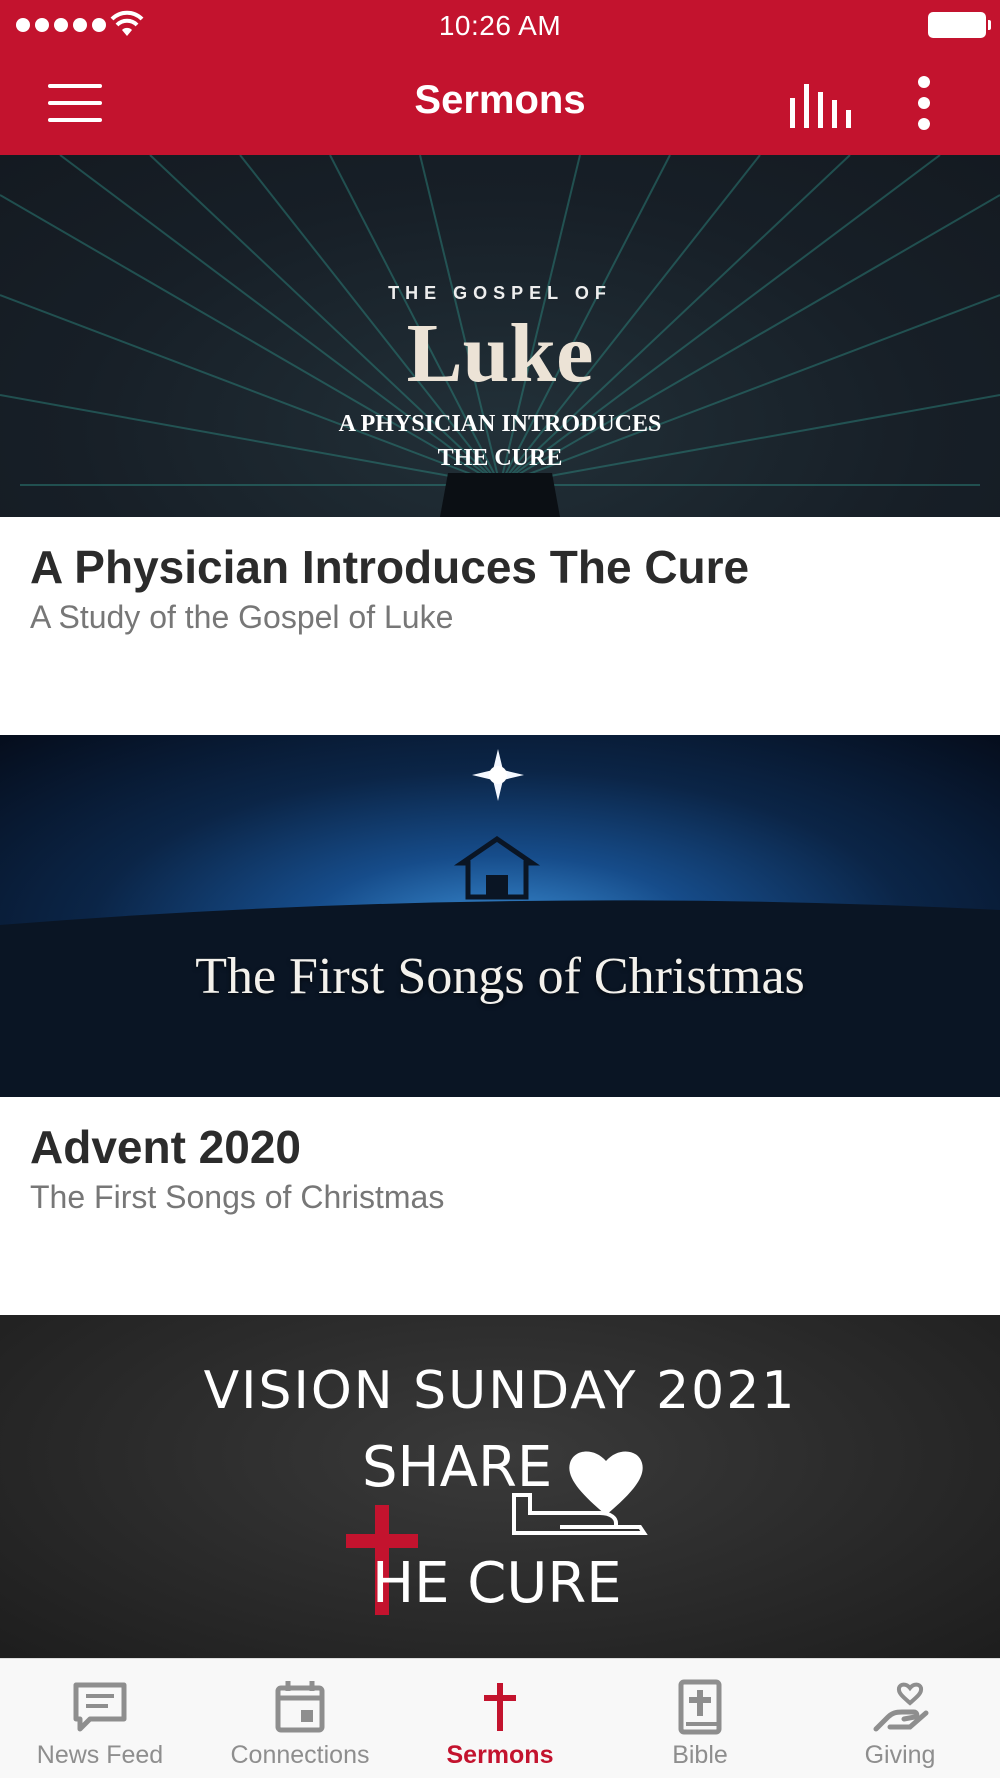 This screenshot has width=1000, height=1778. Describe the element at coordinates (497, 1583) in the screenshot. I see `banner-line: HE CURE` at that location.